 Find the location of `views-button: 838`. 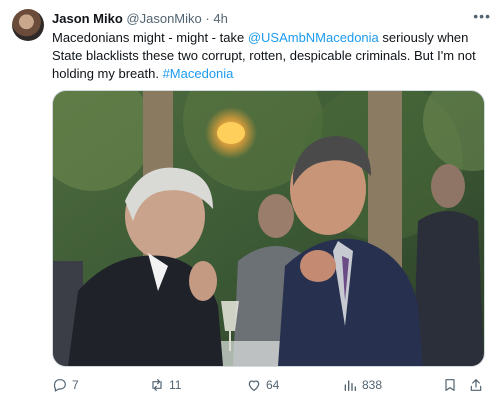

views-button: 838 is located at coordinates (362, 385).